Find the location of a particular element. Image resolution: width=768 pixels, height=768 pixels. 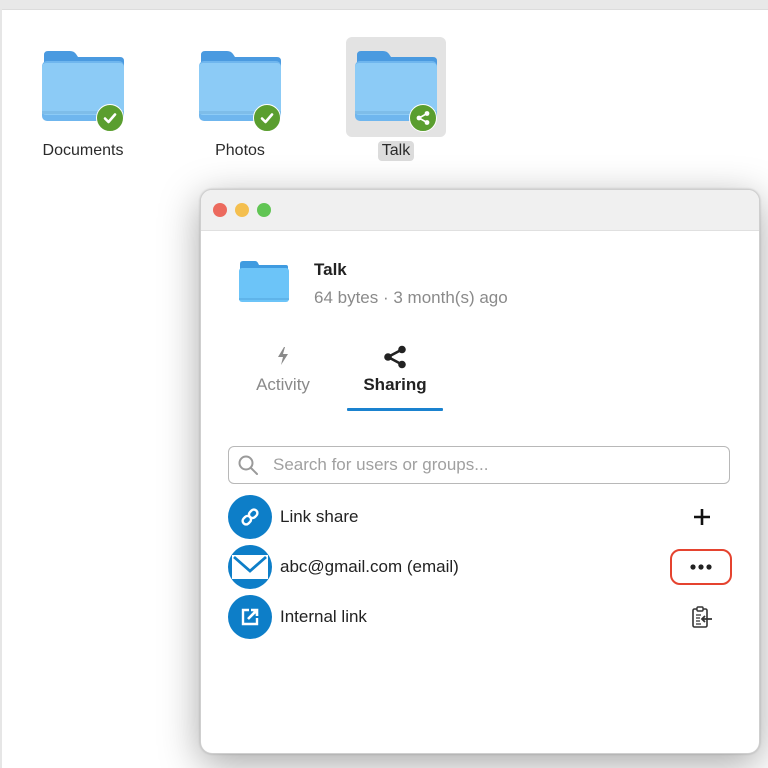

file-header: Talk 64 bytes · 3 month(s) ago is located at coordinates (373, 283).